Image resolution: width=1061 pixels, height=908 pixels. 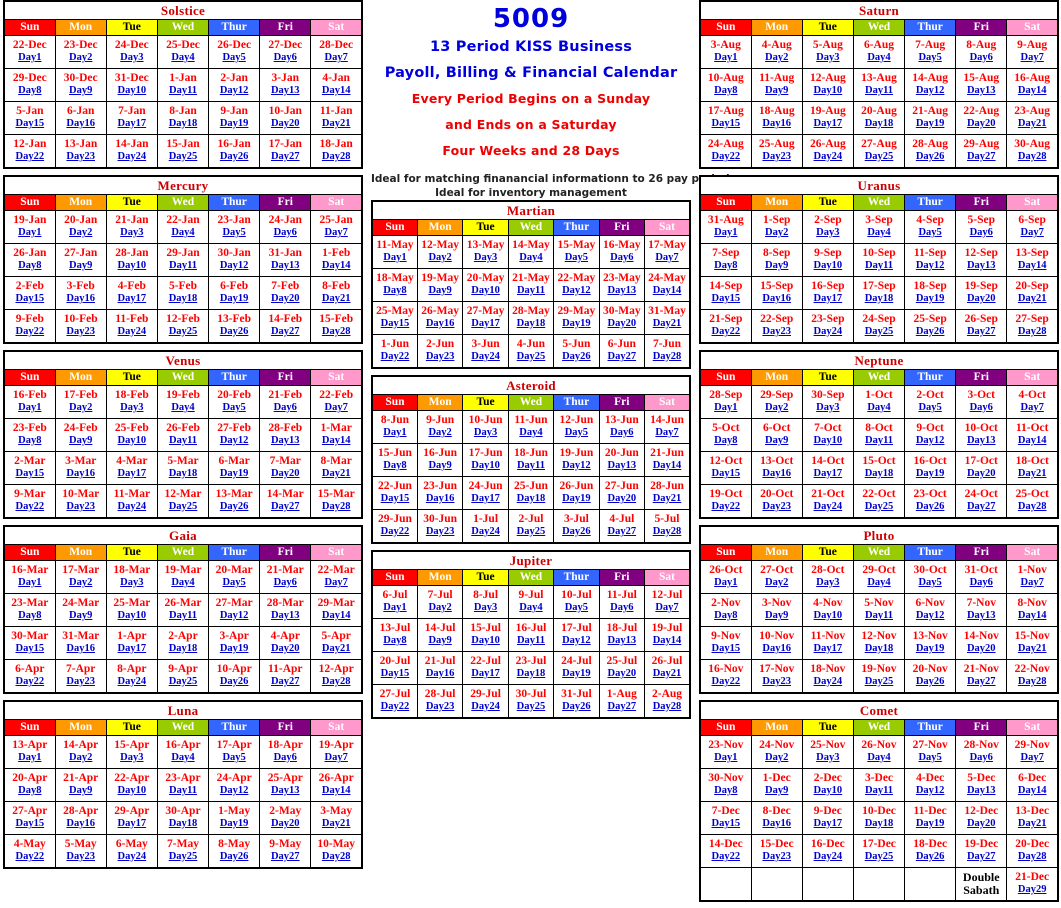 What do you see at coordinates (1032, 118) in the screenshot?
I see `day-cell: 23-Aug Day21` at bounding box center [1032, 118].